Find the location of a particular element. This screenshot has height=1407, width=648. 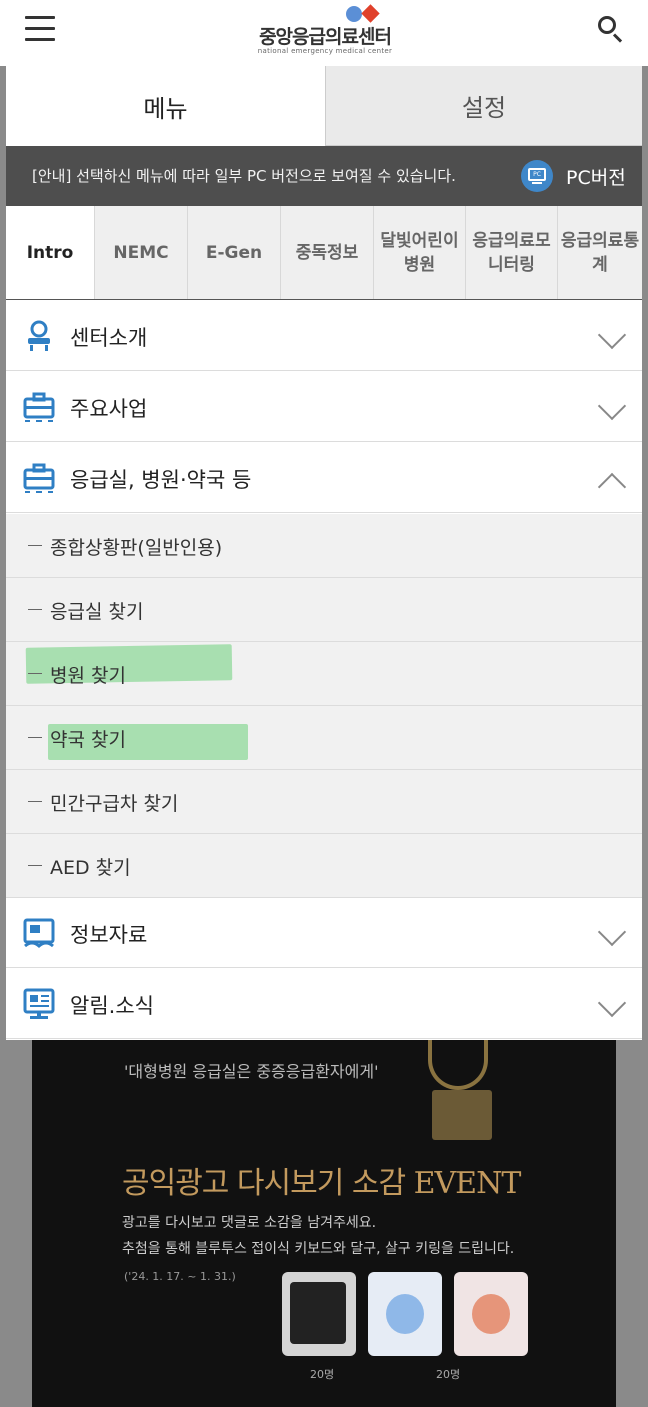

tab-egen: E-Gen is located at coordinates (233, 252).